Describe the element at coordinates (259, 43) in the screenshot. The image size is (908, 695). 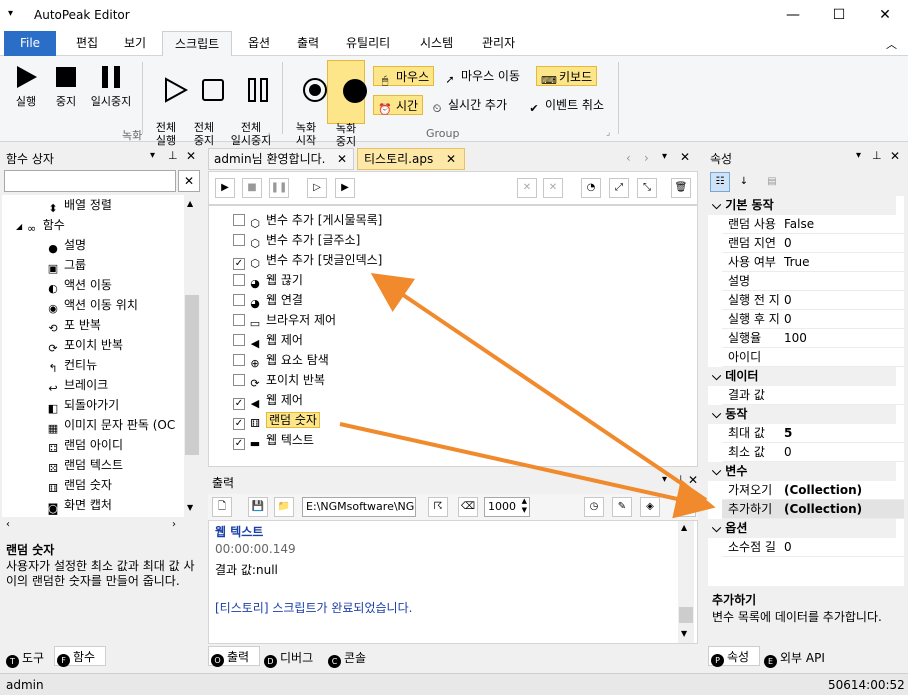
I see `tab-options: 옵션` at that location.